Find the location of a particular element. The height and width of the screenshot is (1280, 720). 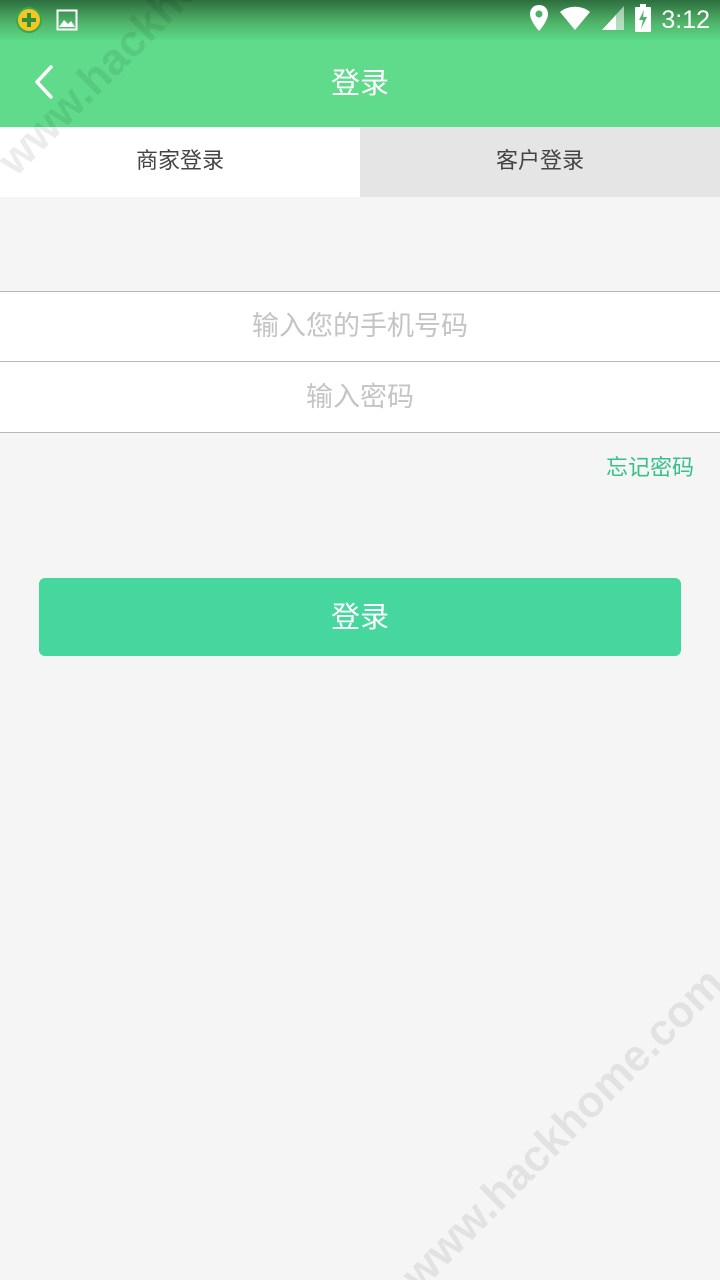

password-field-row is located at coordinates (360, 397).